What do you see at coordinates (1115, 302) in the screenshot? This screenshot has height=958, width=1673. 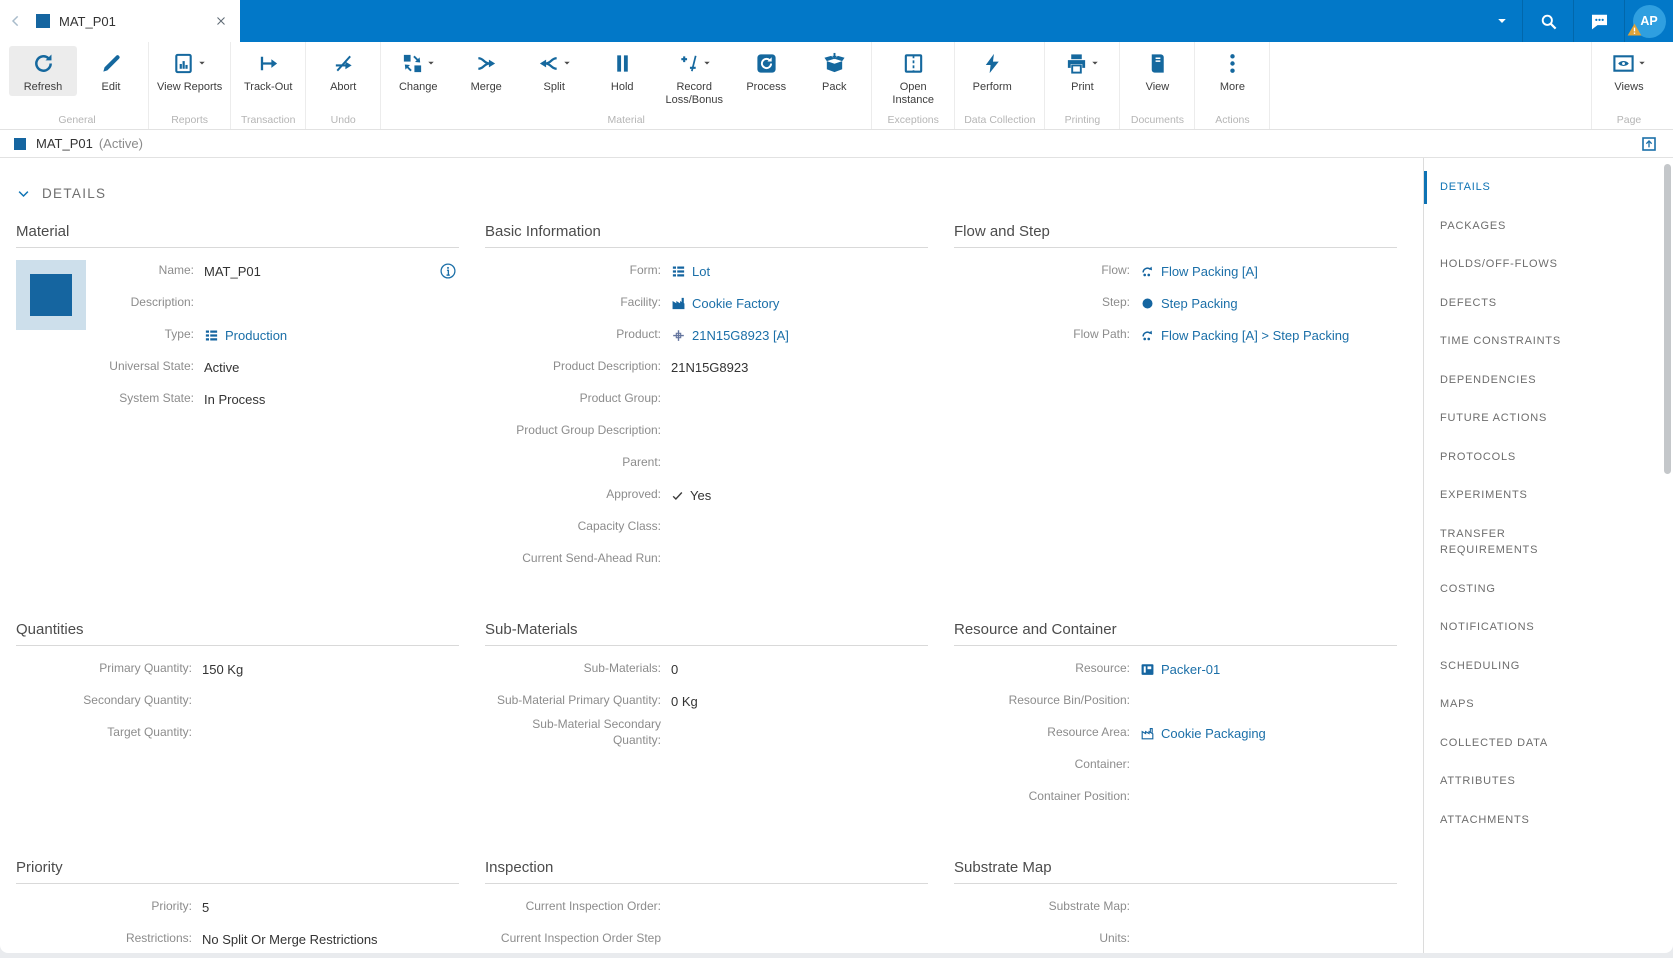 I see `field-label: Step:` at bounding box center [1115, 302].